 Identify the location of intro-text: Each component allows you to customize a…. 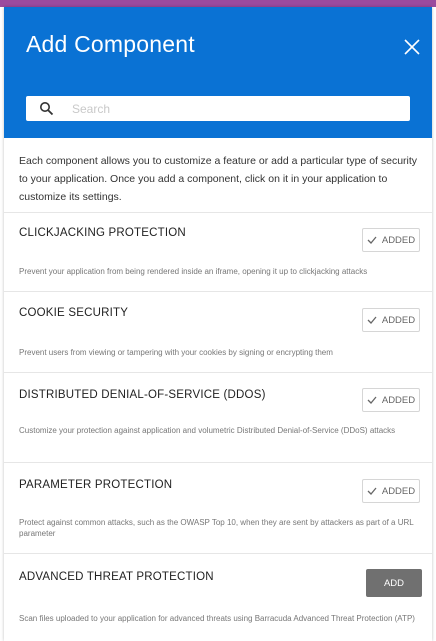
(218, 179).